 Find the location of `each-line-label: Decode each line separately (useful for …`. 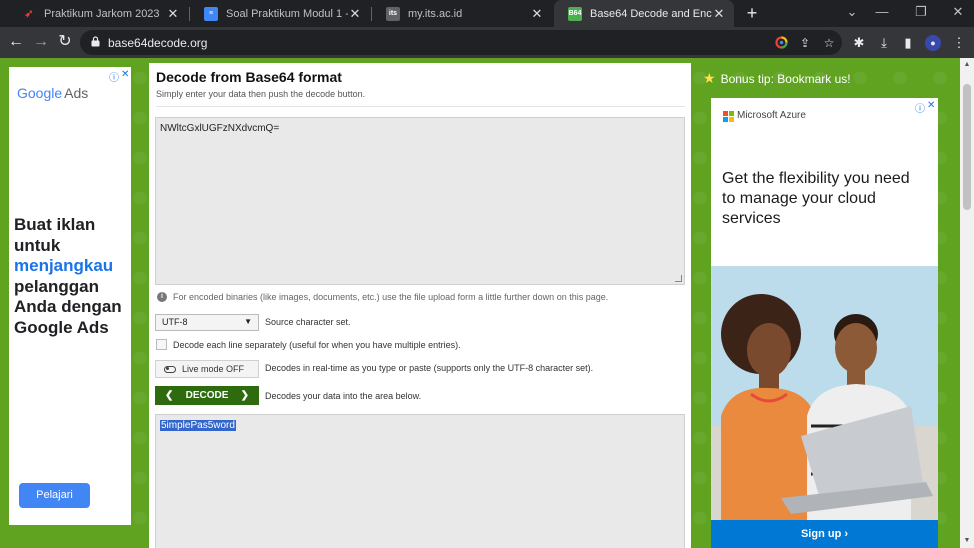

each-line-label: Decode each line separately (useful for … is located at coordinates (317, 345).